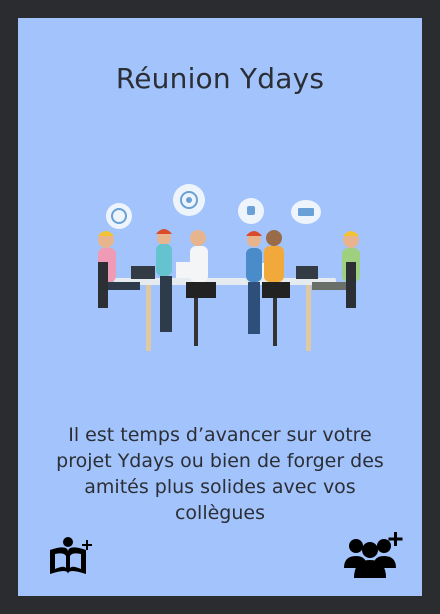 The width and height of the screenshot is (440, 614). Describe the element at coordinates (220, 78) in the screenshot. I see `card-title: Réunion Ydays` at that location.